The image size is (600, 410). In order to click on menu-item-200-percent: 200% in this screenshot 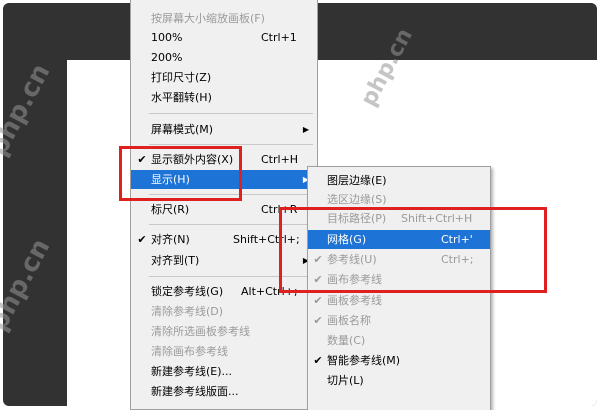, I will do `click(224, 57)`.